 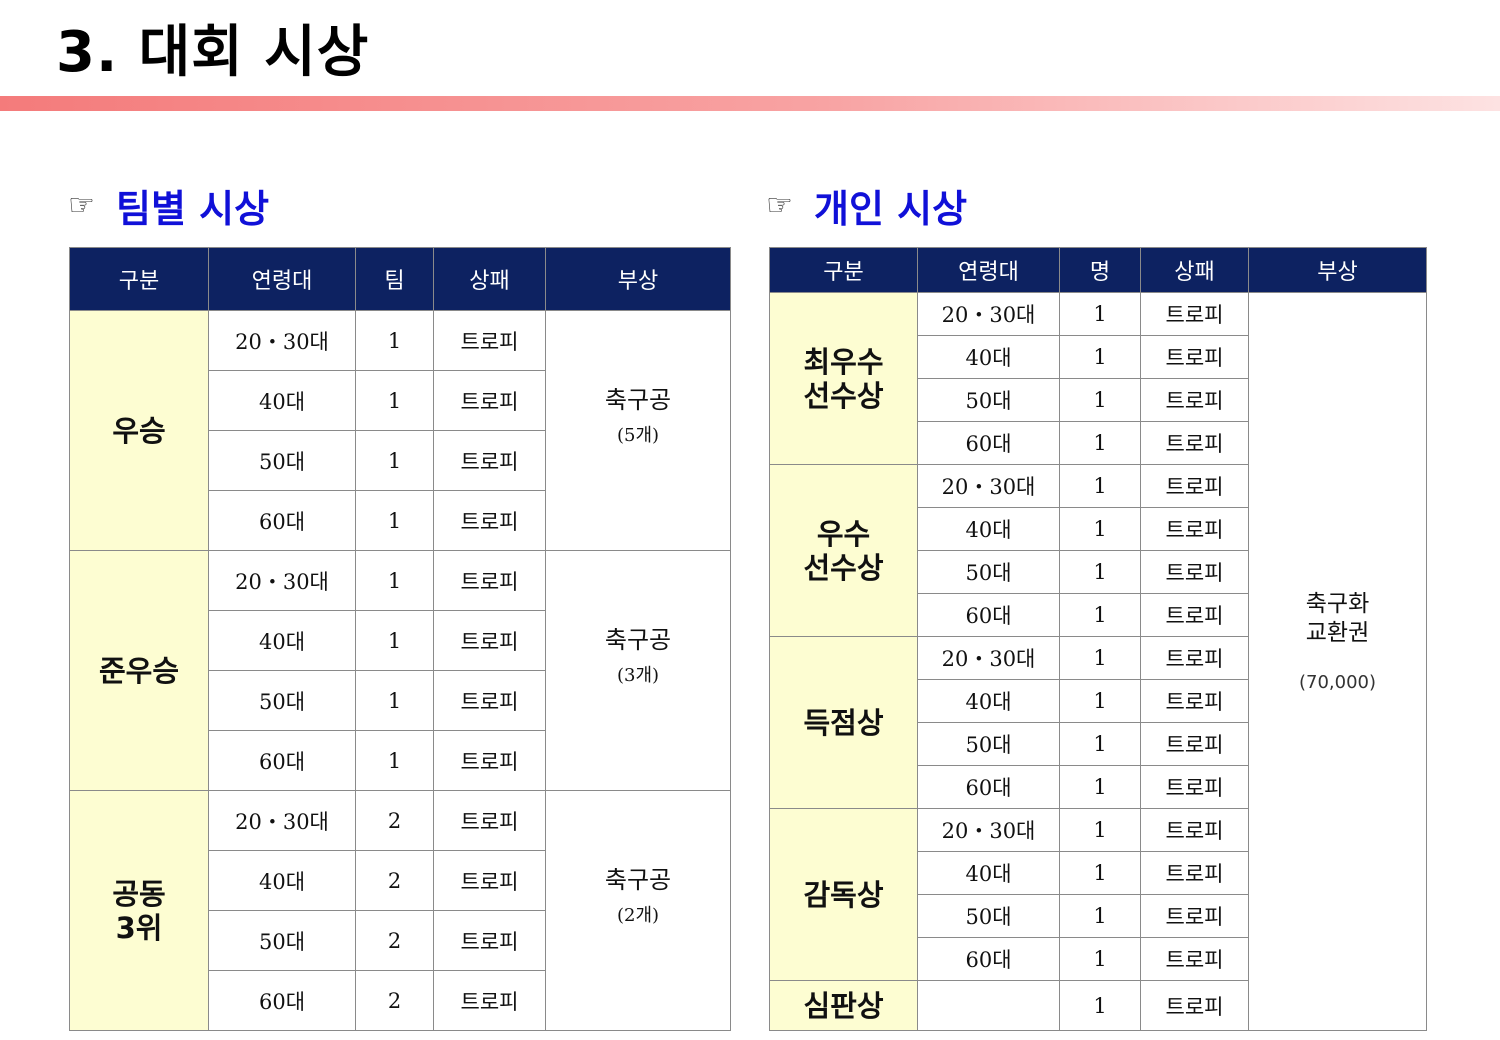 I want to click on award-category-cell: 감독상, so click(x=843, y=894).